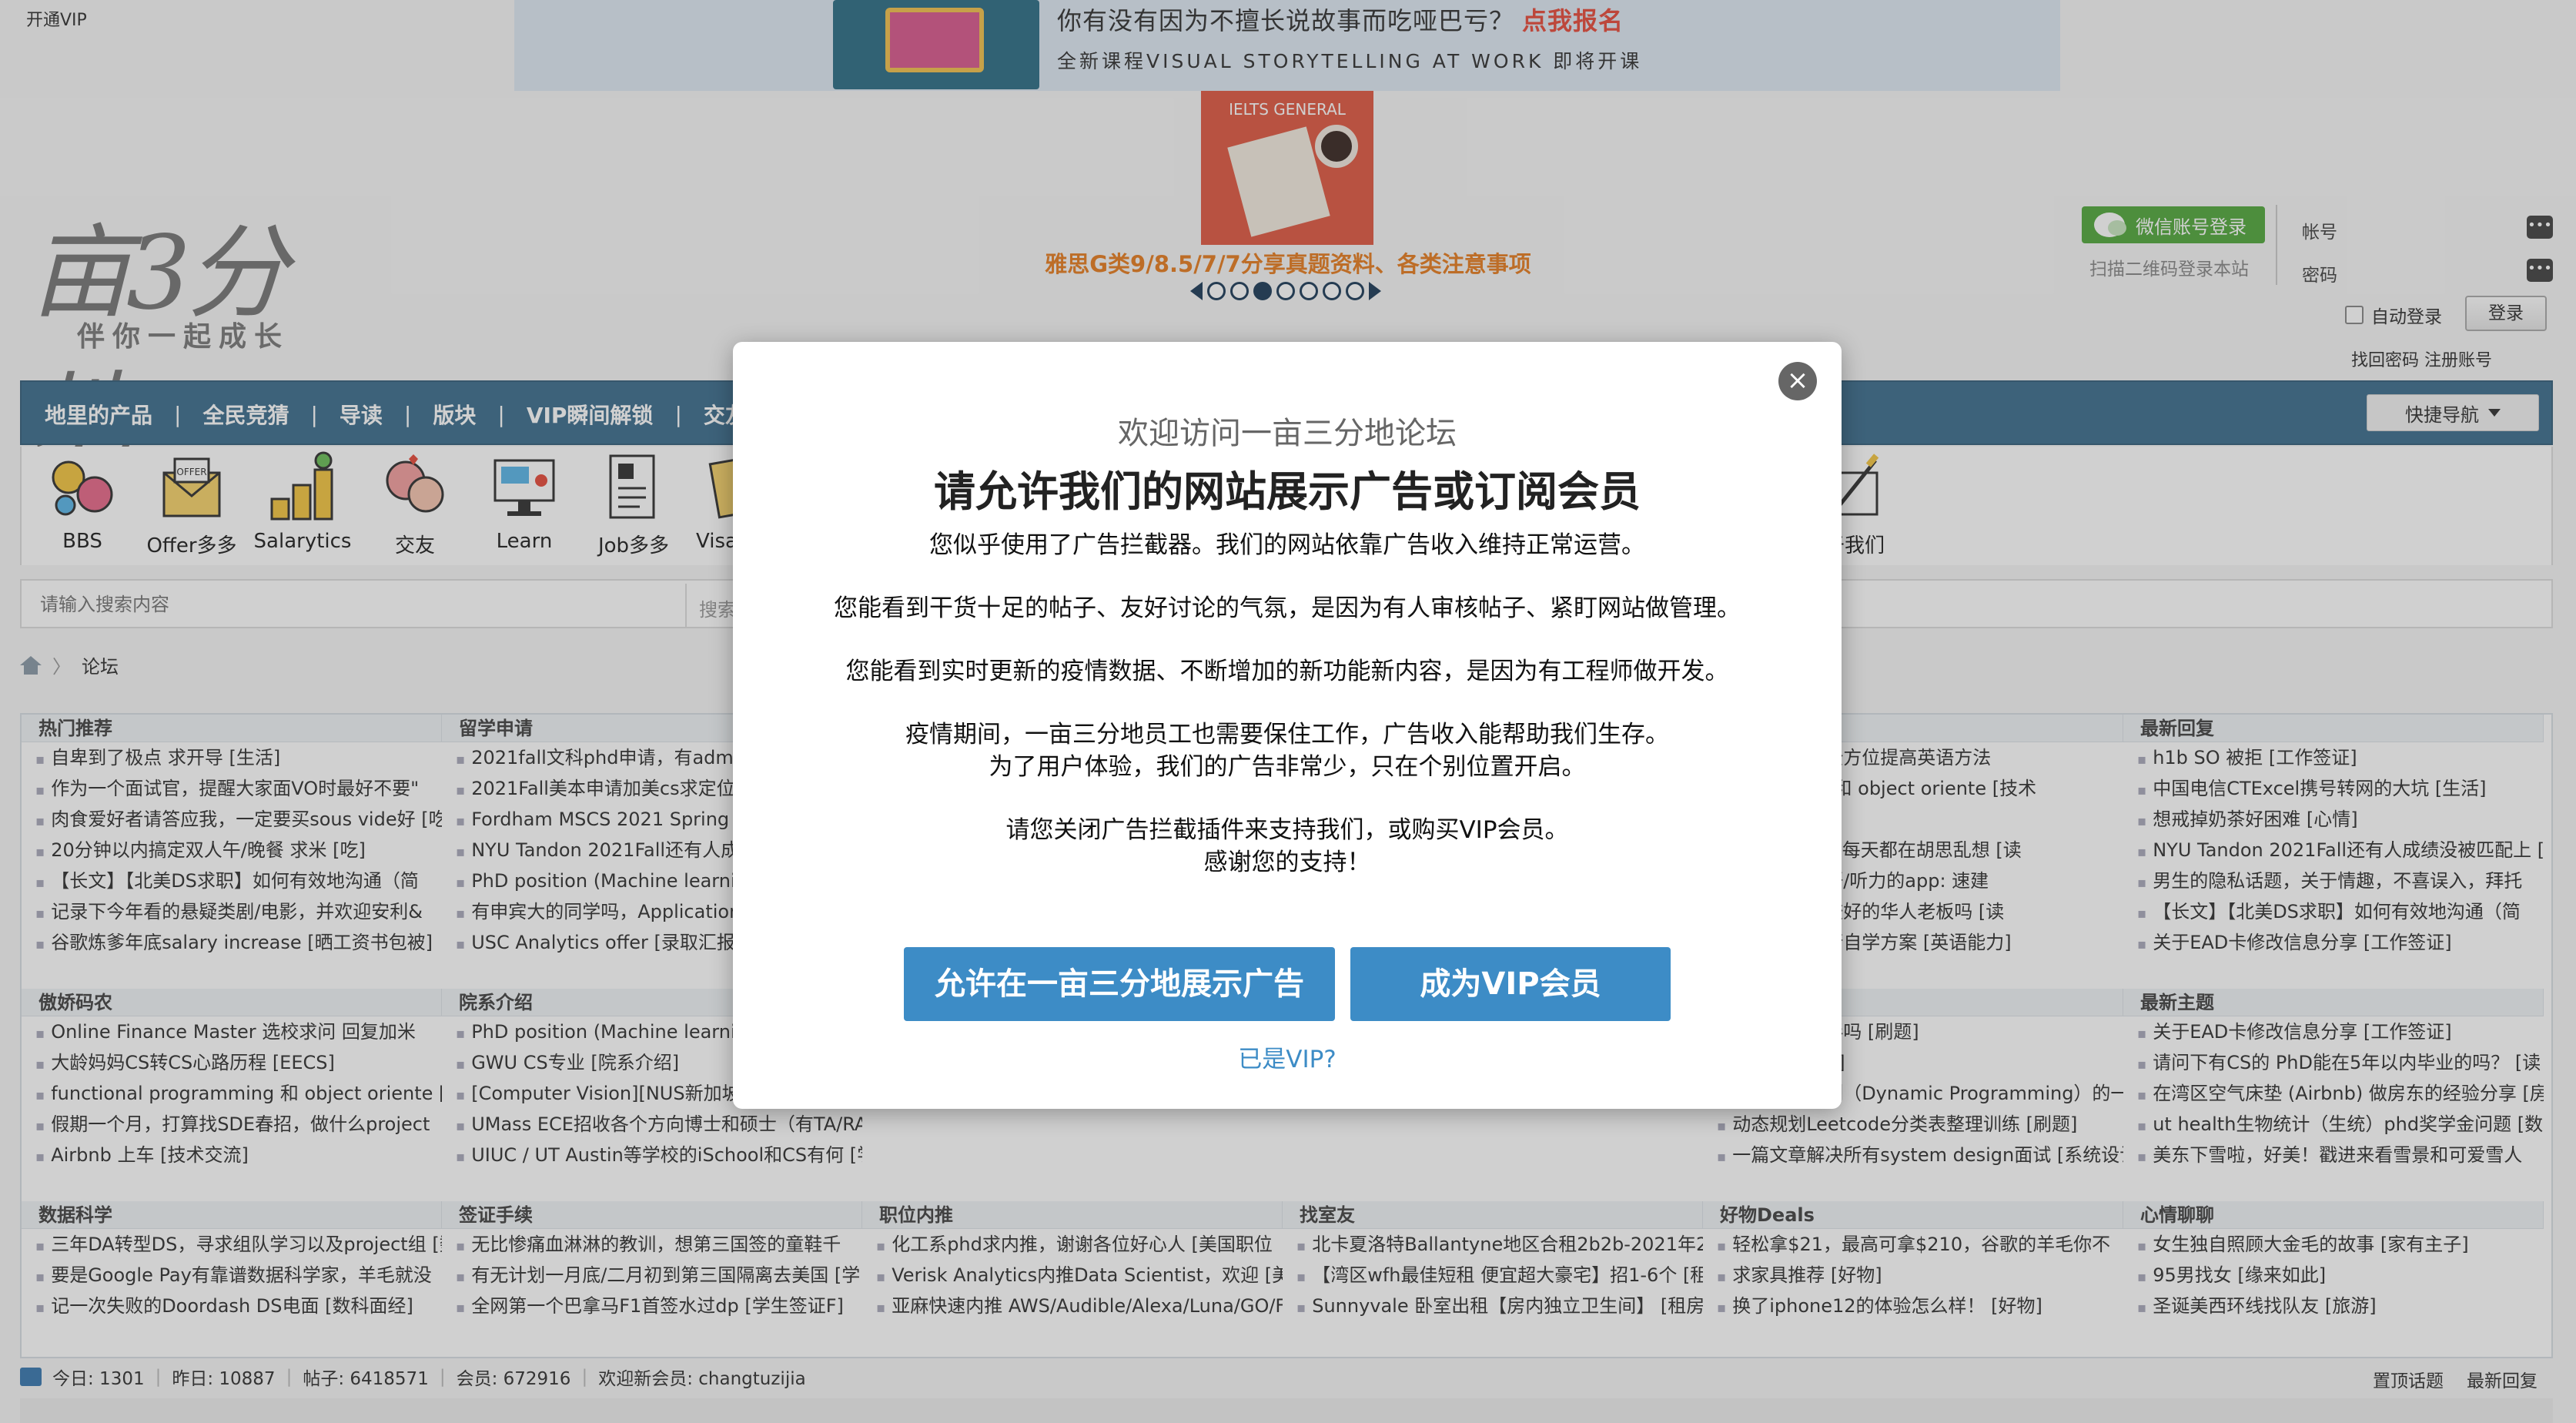  Describe the element at coordinates (1287, 608) in the screenshot. I see `modal-paragraph: 您能看到干货十足的帖子、友好讨论的气氛，是因为有人审核帖子、紧盯网站做管理。` at that location.